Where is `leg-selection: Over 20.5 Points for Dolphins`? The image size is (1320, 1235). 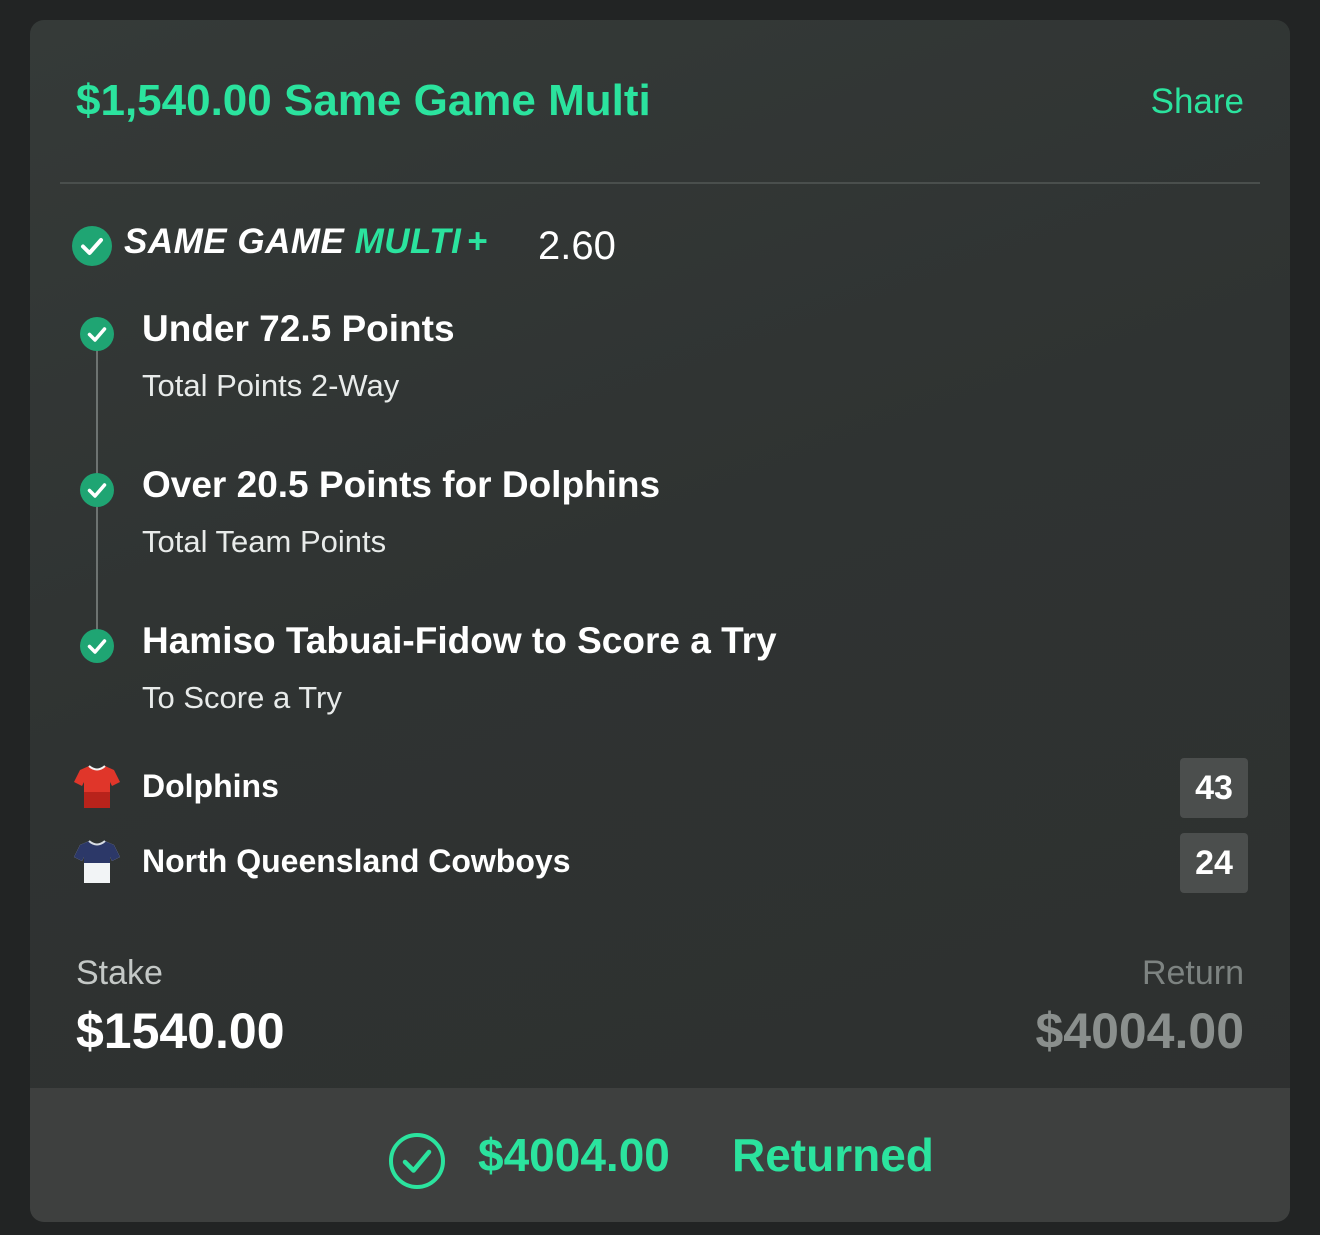 leg-selection: Over 20.5 Points for Dolphins is located at coordinates (401, 484).